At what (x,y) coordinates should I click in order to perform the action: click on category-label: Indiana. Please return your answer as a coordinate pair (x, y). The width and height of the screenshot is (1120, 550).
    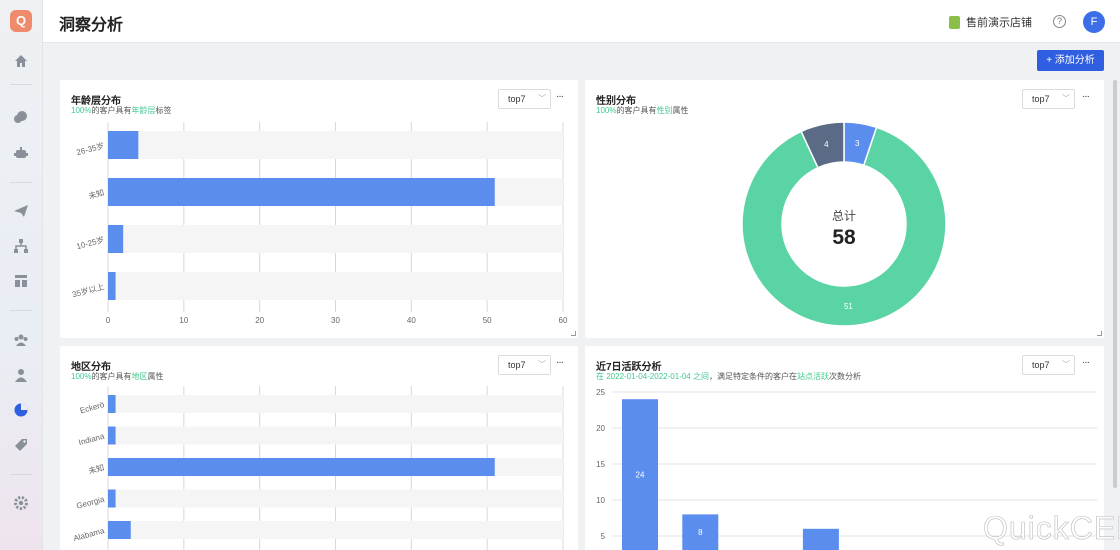
    Looking at the image, I should click on (92, 439).